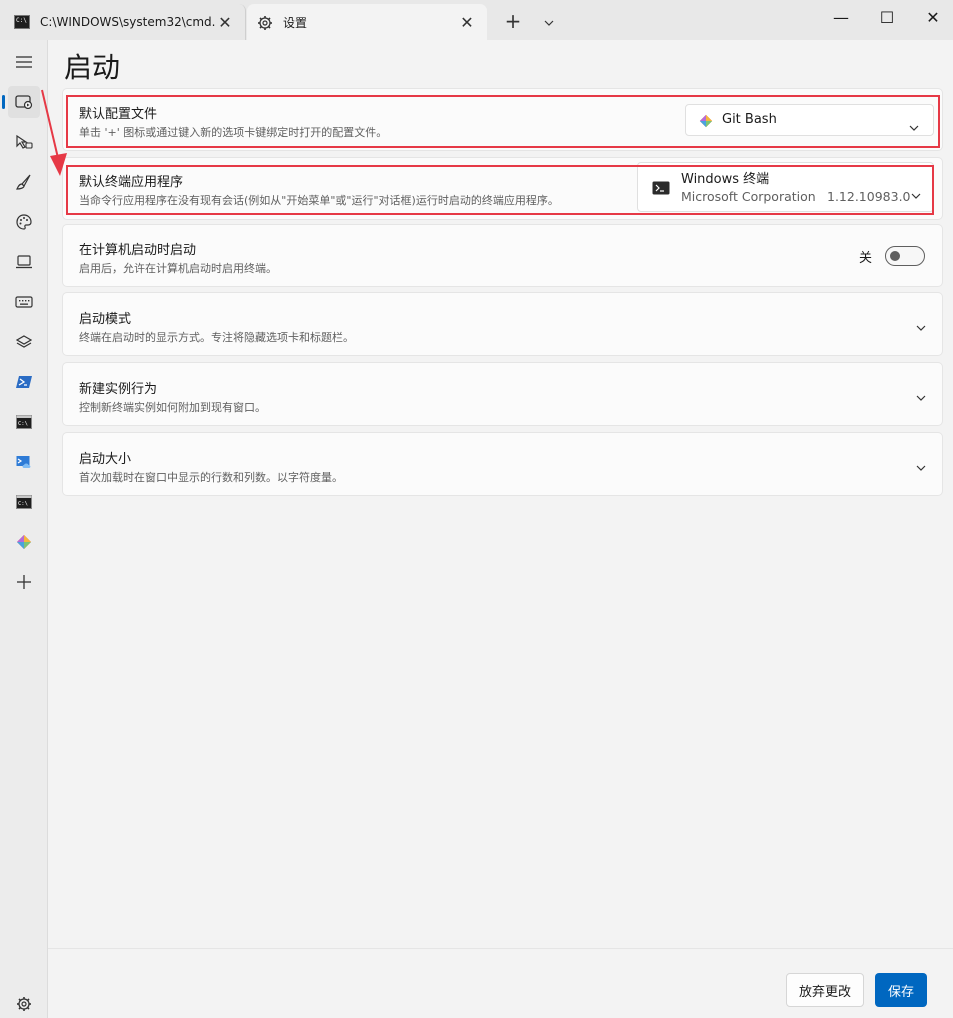 This screenshot has width=953, height=1018. Describe the element at coordinates (178, 268) in the screenshot. I see `setting-description: 启用后，允许在计算机启动时启用终端。` at that location.